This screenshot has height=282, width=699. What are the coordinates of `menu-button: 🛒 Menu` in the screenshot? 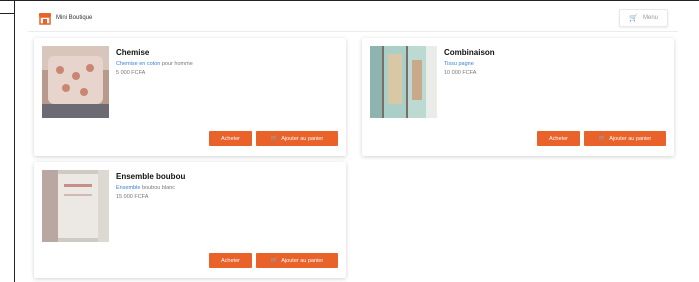 It's located at (643, 17).